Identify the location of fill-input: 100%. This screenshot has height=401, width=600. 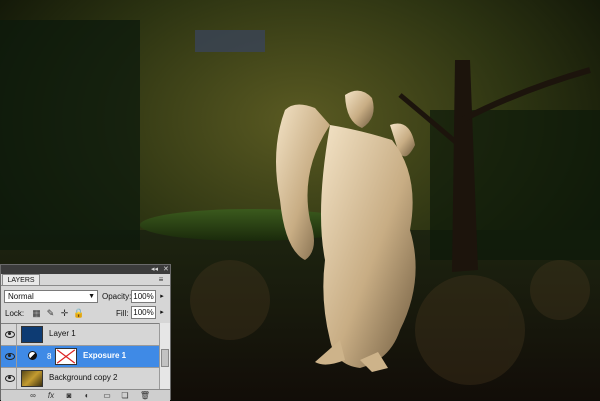
(143, 312).